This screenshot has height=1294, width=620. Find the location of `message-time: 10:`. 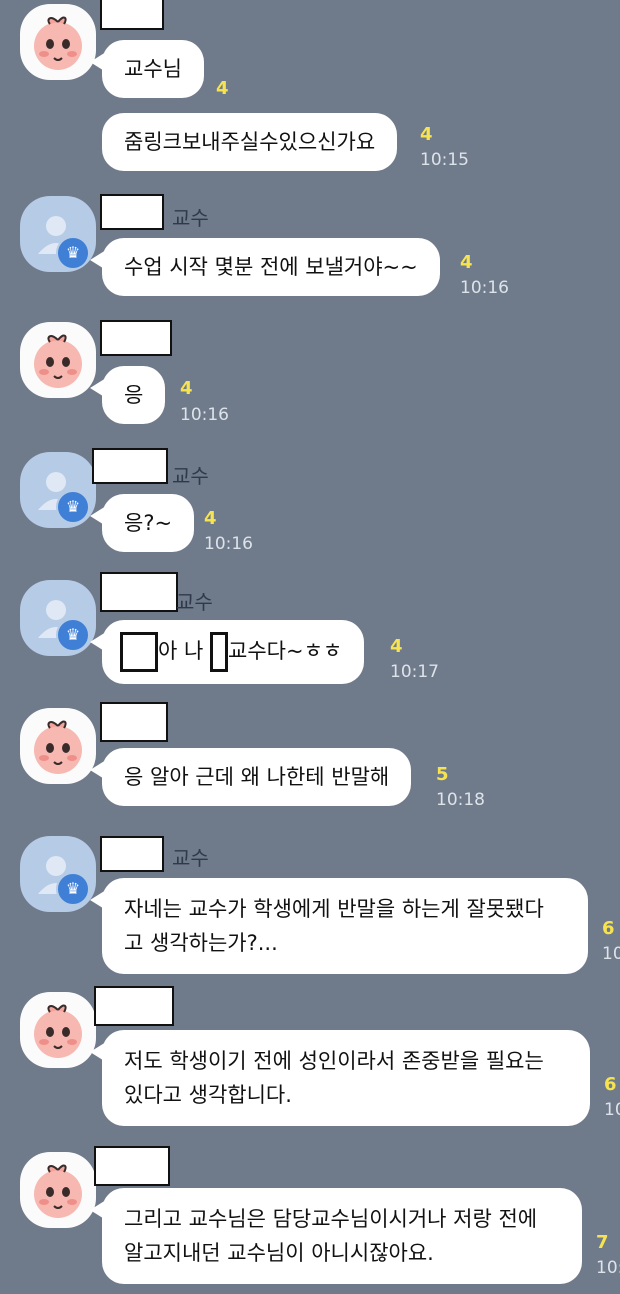

message-time: 10: is located at coordinates (608, 1268).